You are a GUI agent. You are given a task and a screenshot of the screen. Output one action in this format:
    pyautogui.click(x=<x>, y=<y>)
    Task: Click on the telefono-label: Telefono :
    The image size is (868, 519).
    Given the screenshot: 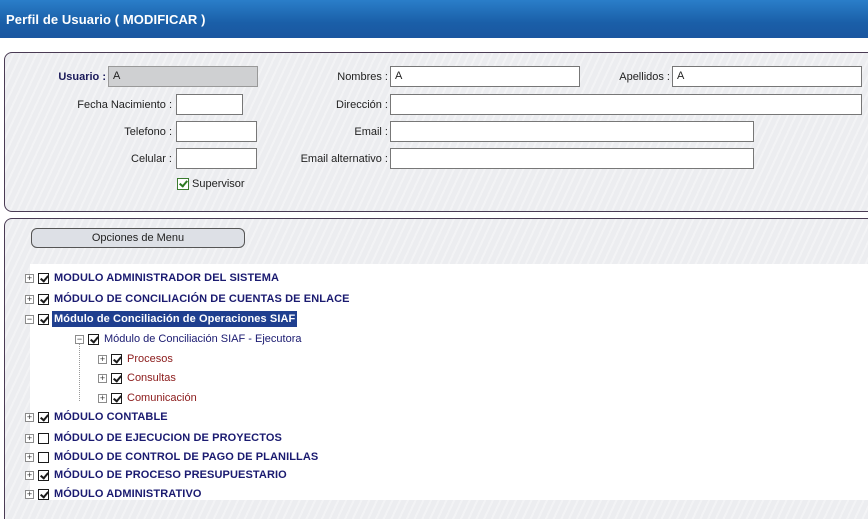 What is the action you would take?
    pyautogui.click(x=148, y=132)
    